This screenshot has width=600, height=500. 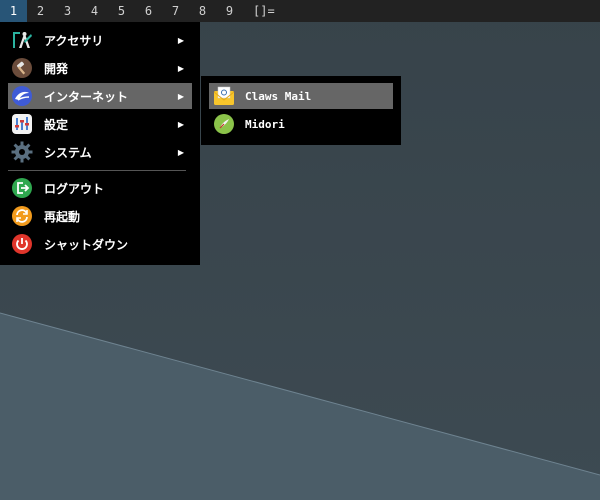 I want to click on menu-item-label: 再起動, so click(x=62, y=216).